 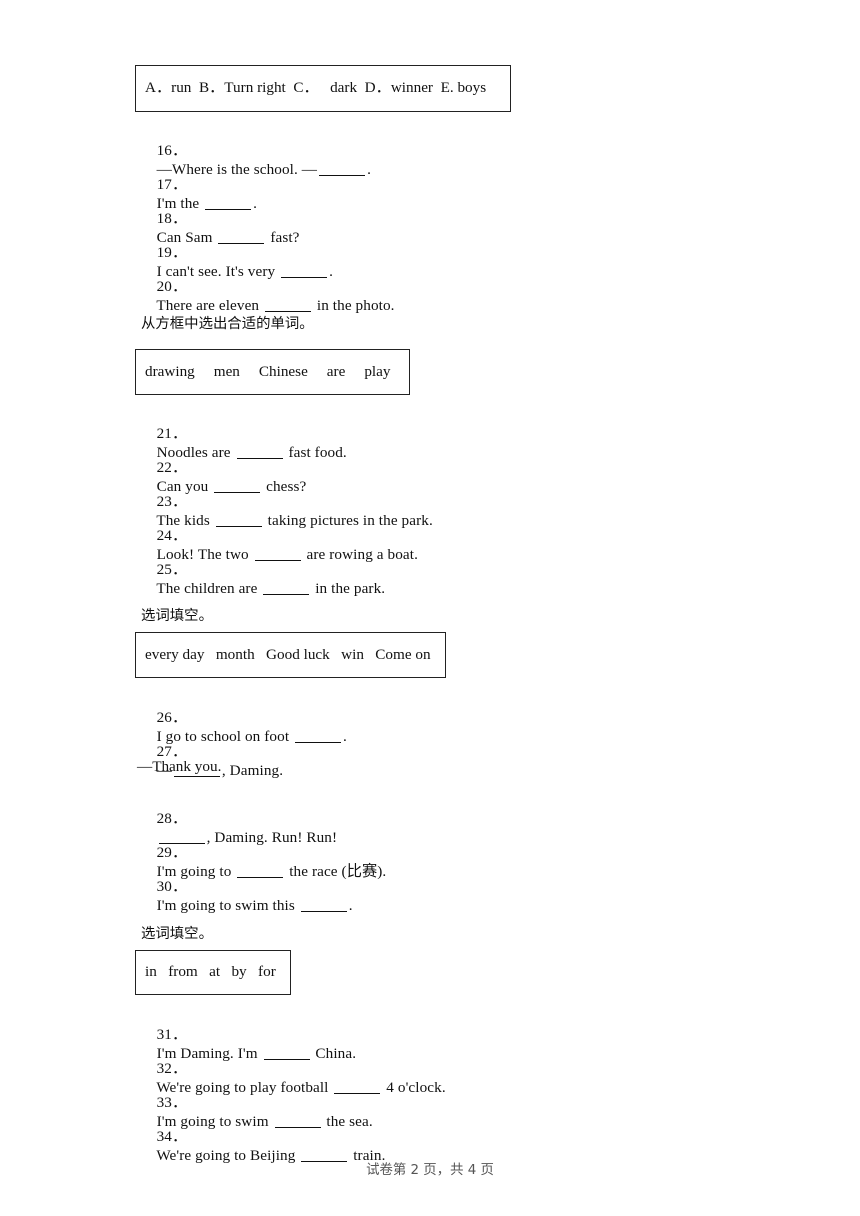 What do you see at coordinates (227, 324) in the screenshot?
I see `section-instruction-2: 从方框中选出合适的单词。` at bounding box center [227, 324].